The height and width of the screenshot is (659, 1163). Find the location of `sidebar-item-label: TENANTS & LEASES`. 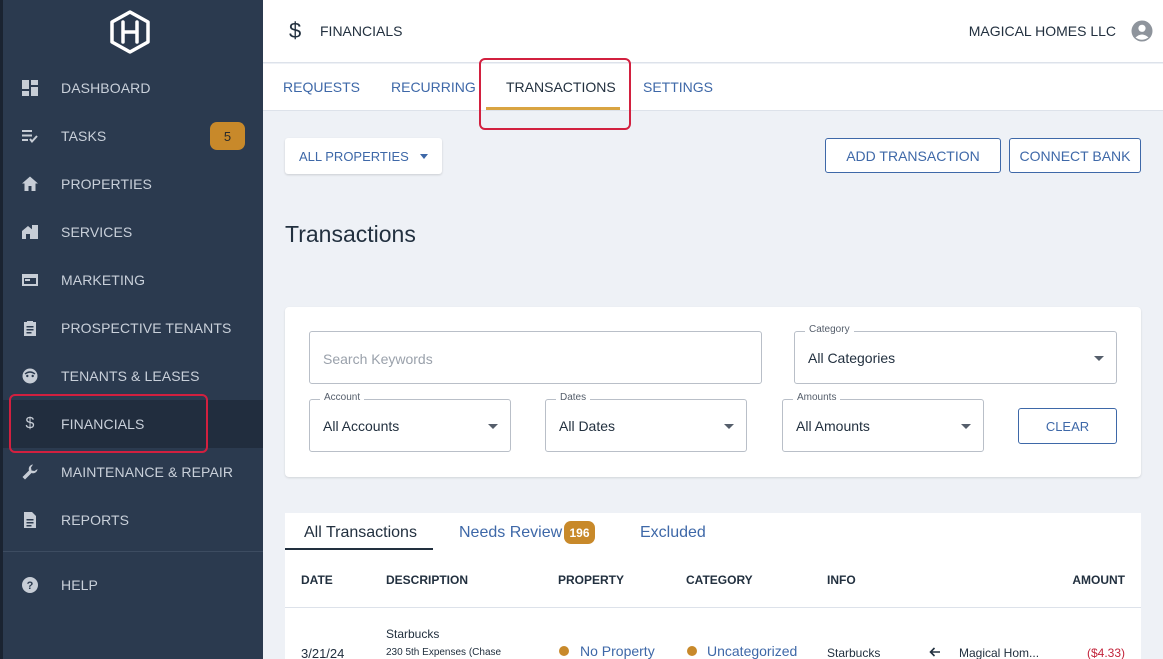

sidebar-item-label: TENANTS & LEASES is located at coordinates (130, 376).